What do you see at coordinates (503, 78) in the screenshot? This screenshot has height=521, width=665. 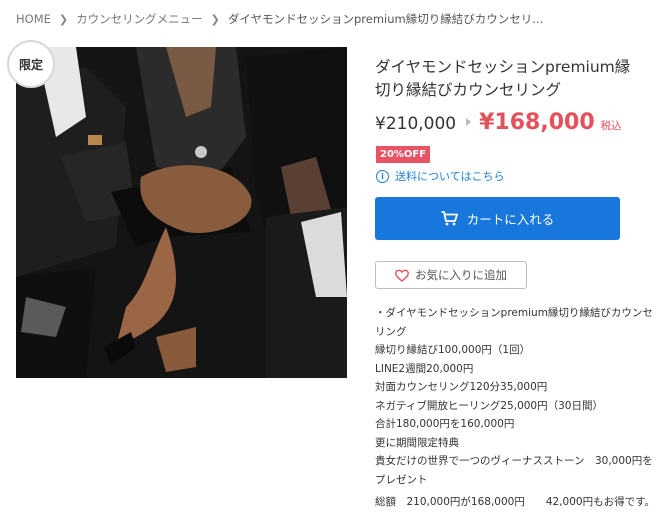 I see `product-title: ダイヤモンドセッションpremium縁切り縁結びカウンセリング` at bounding box center [503, 78].